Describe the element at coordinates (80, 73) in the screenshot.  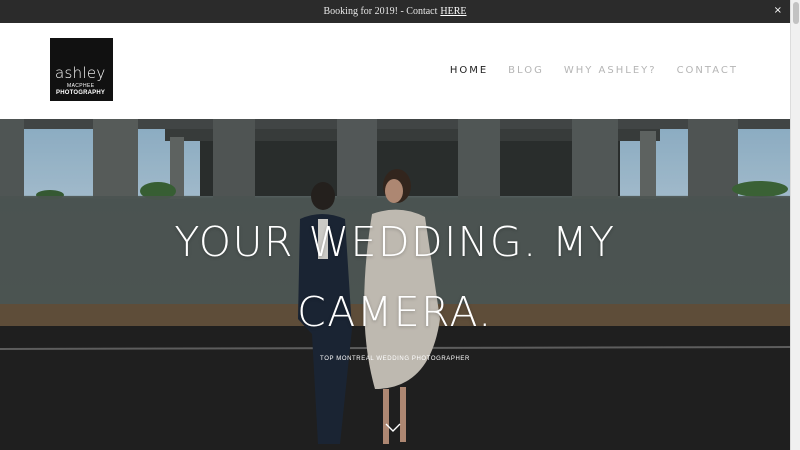
I see `logo-name: ashley` at that location.